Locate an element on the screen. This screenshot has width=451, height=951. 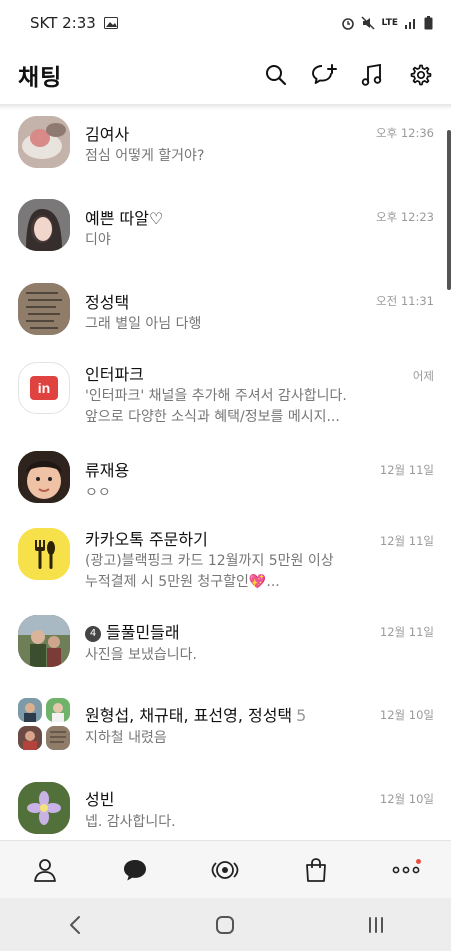
chat-message: 점심 어떻게 할거야? is located at coordinates (145, 156).